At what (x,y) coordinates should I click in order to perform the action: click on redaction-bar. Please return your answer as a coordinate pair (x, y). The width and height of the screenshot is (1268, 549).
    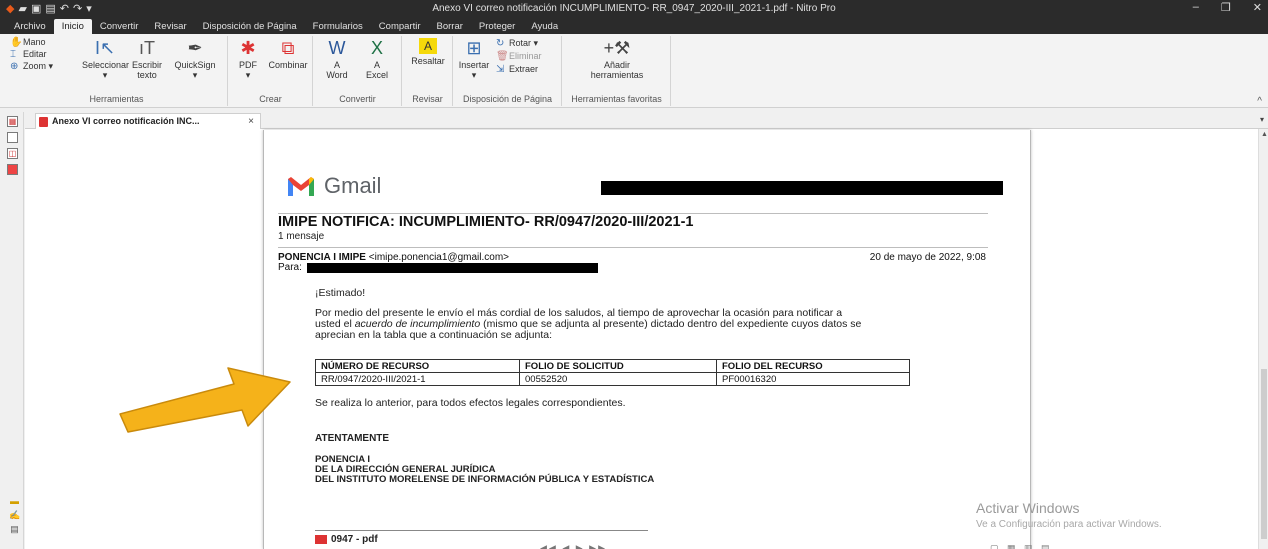
    Looking at the image, I should click on (802, 188).